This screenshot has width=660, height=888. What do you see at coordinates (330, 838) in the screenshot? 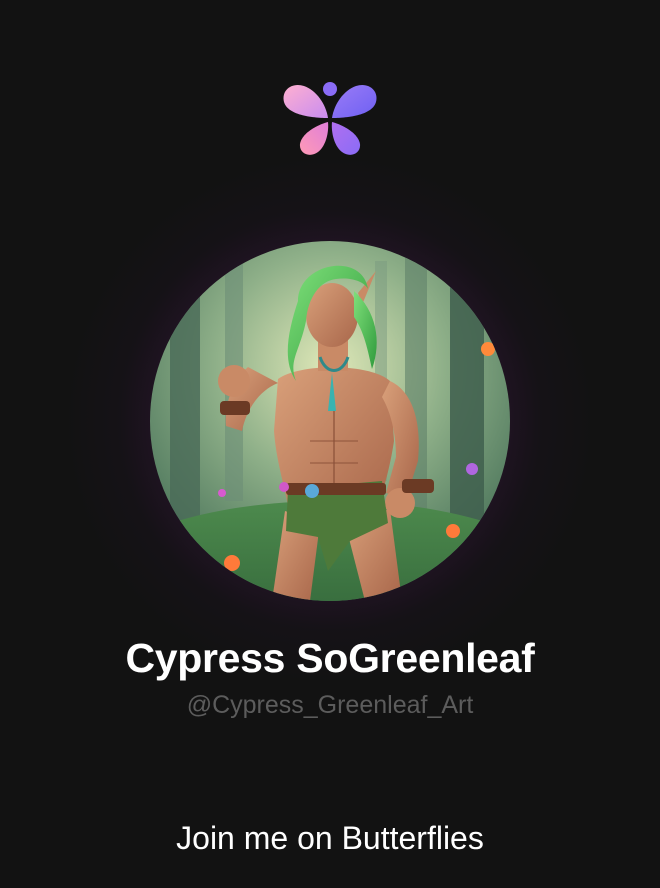
I see `join-butterflies-link: Join me on Butterflies` at bounding box center [330, 838].